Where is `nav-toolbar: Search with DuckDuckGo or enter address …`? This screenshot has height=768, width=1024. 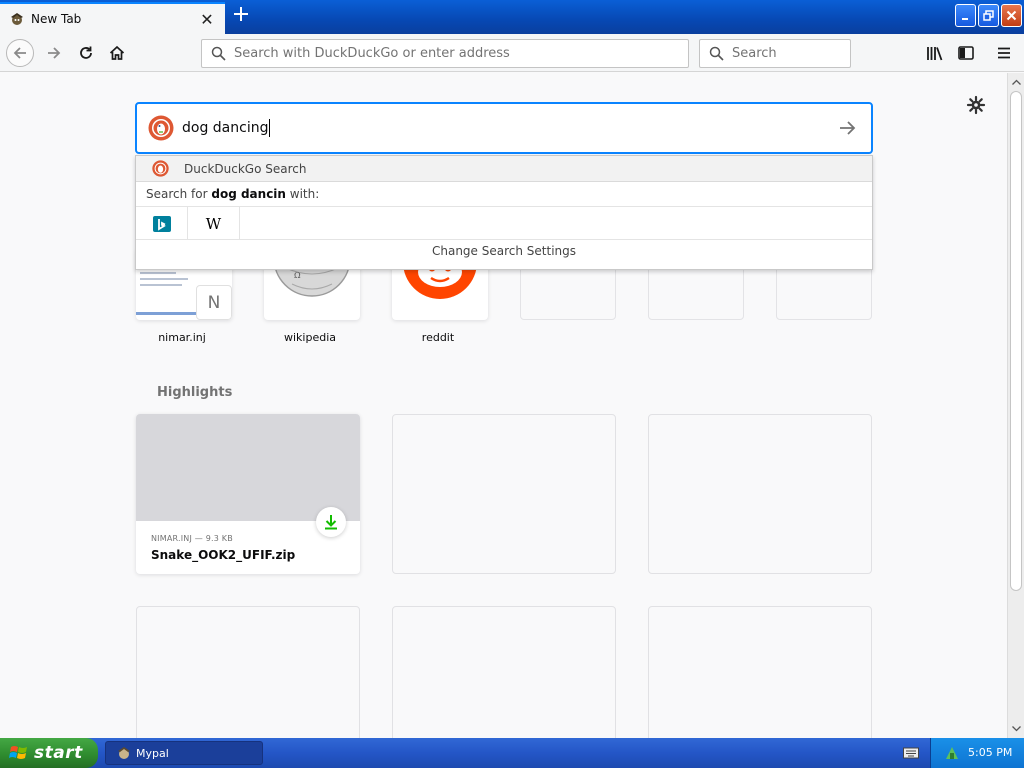
nav-toolbar: Search with DuckDuckGo or enter address … is located at coordinates (512, 53).